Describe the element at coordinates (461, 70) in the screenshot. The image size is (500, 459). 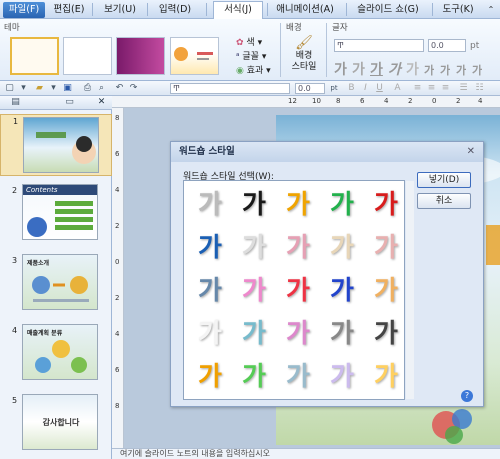
I see `text-style-preview-8: 가` at that location.